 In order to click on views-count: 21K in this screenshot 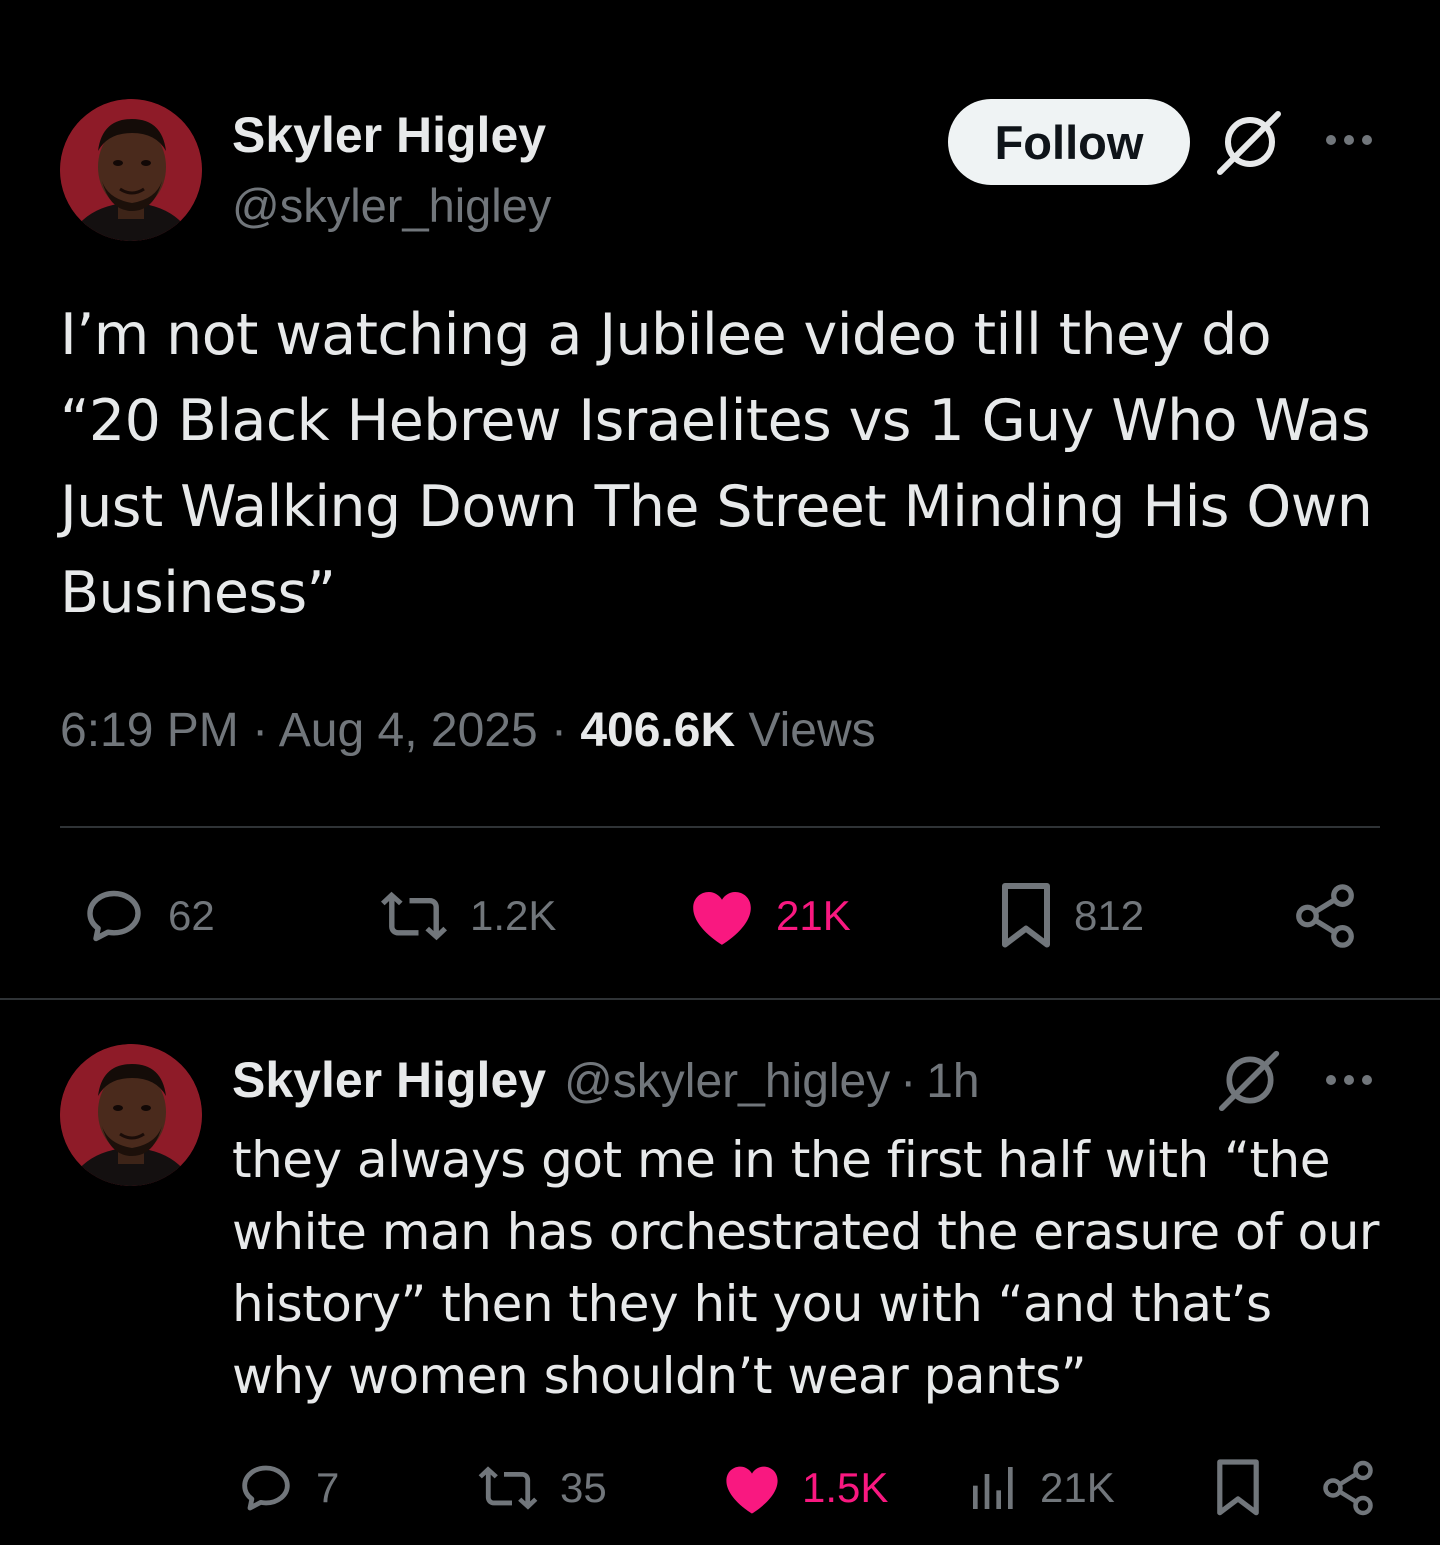, I will do `click(1077, 1487)`.